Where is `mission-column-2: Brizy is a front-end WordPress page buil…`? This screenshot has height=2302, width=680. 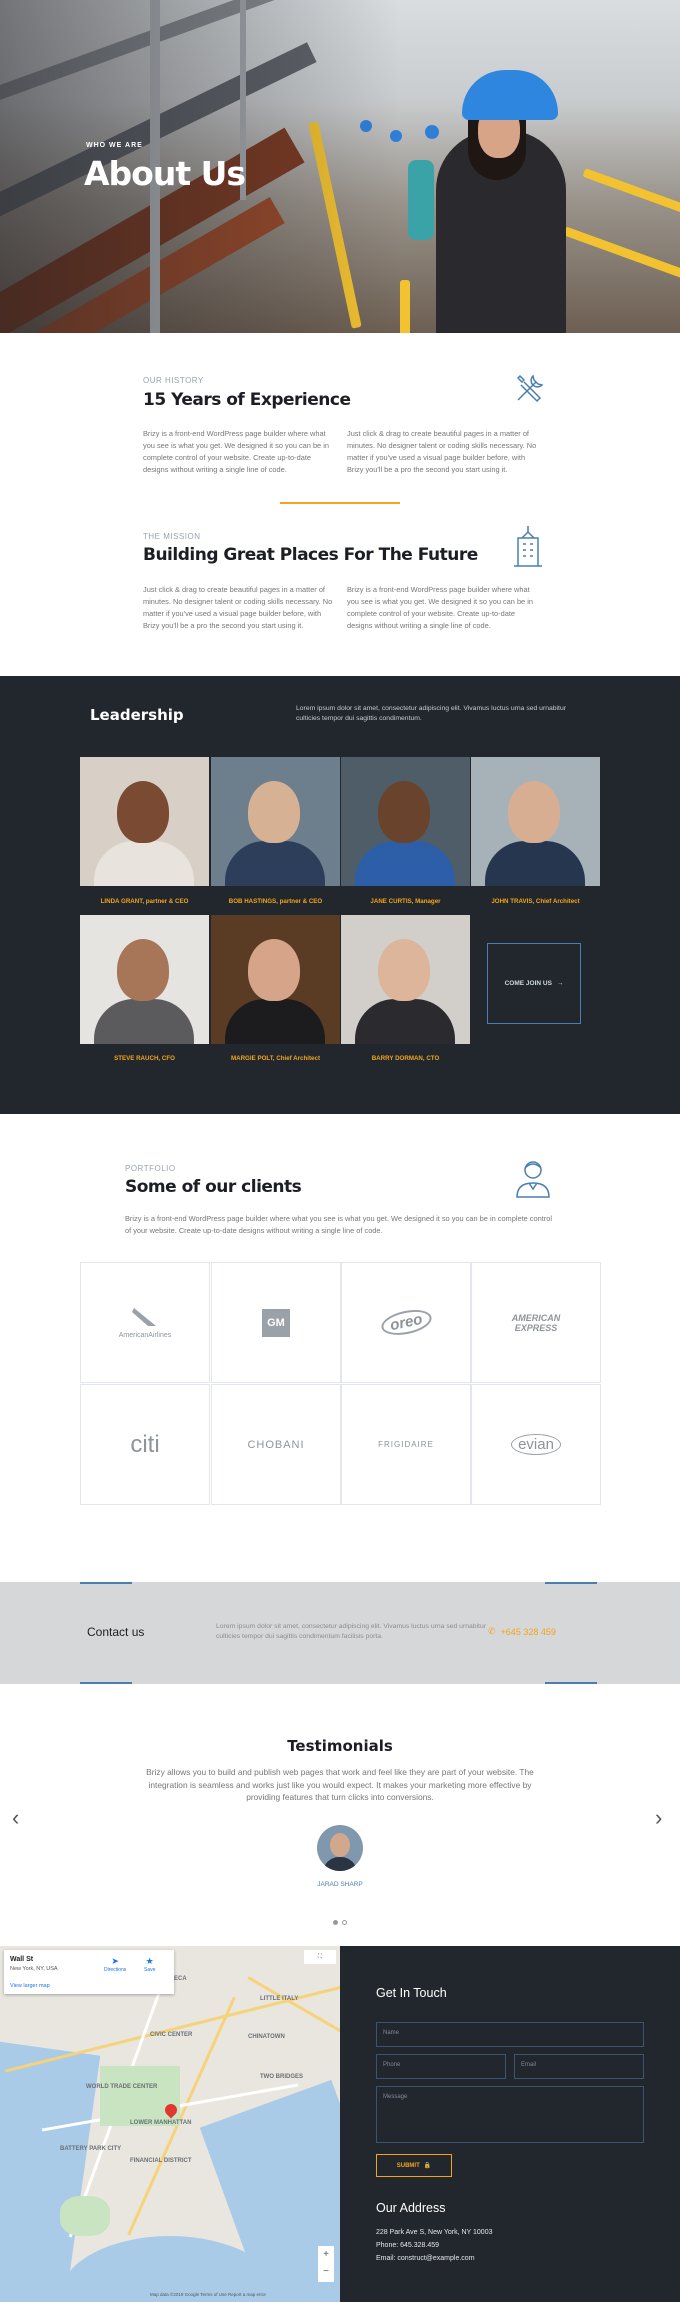
mission-column-2: Brizy is a front-end WordPress page buil… is located at coordinates (440, 607).